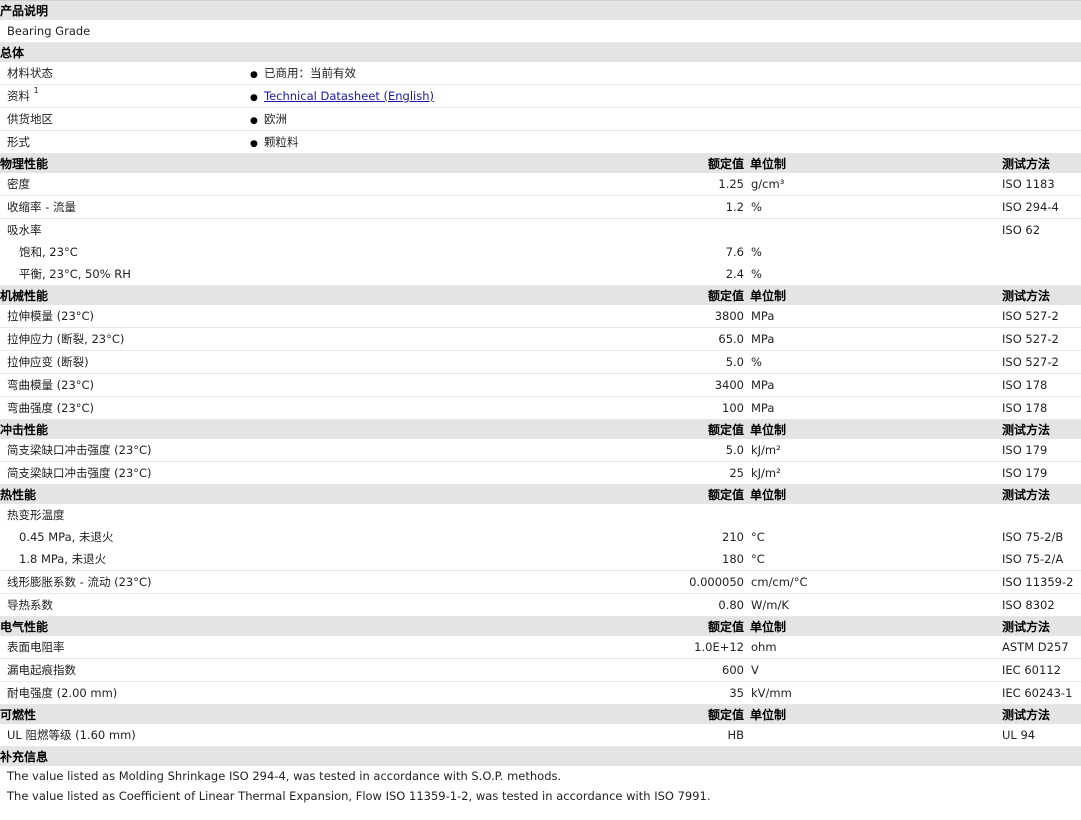  Describe the element at coordinates (30, 119) in the screenshot. I see `property-label-text: 供货地区` at that location.